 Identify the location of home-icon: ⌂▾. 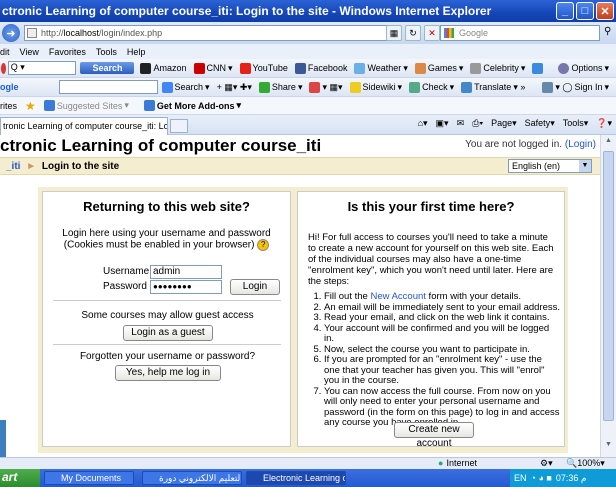
(423, 123).